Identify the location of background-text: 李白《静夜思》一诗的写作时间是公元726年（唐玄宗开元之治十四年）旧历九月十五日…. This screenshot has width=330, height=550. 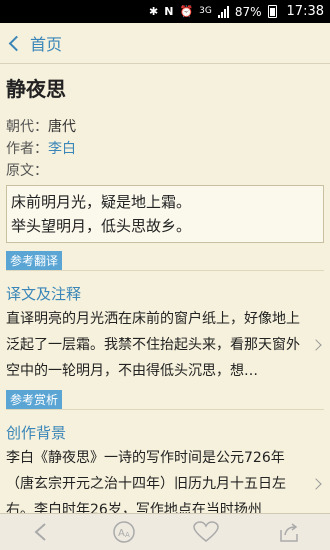
(146, 481).